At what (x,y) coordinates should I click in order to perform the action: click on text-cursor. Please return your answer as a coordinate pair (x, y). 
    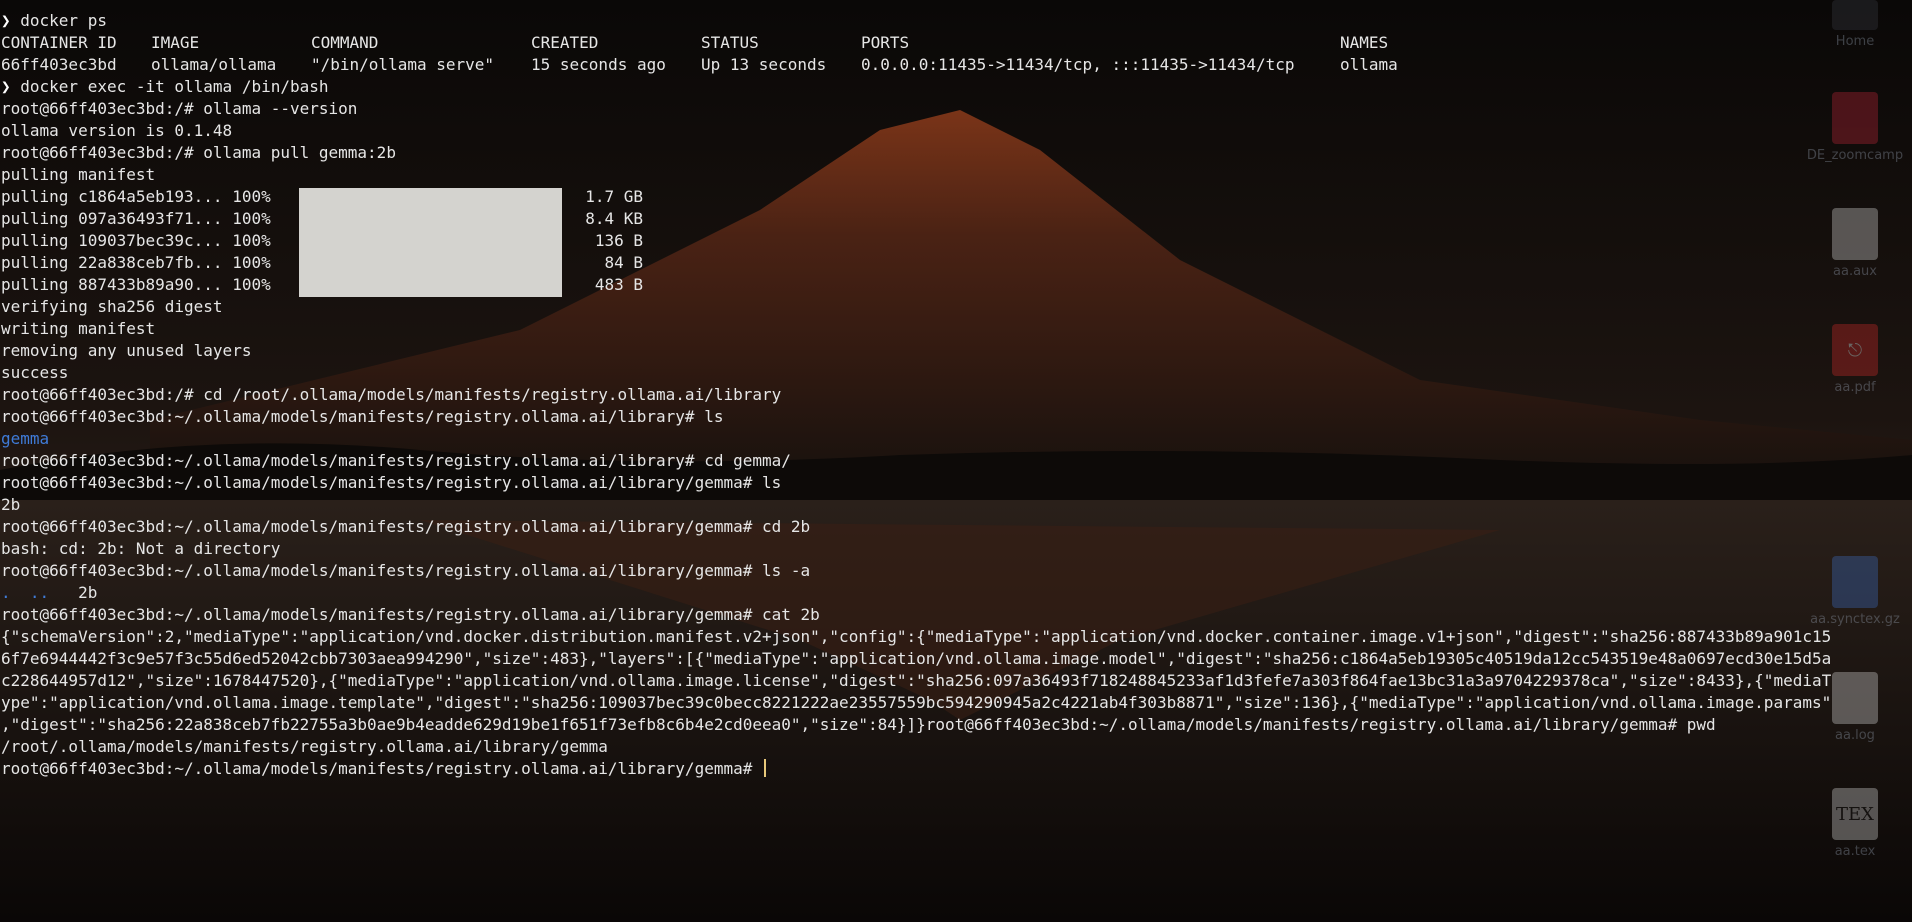
    Looking at the image, I should click on (765, 768).